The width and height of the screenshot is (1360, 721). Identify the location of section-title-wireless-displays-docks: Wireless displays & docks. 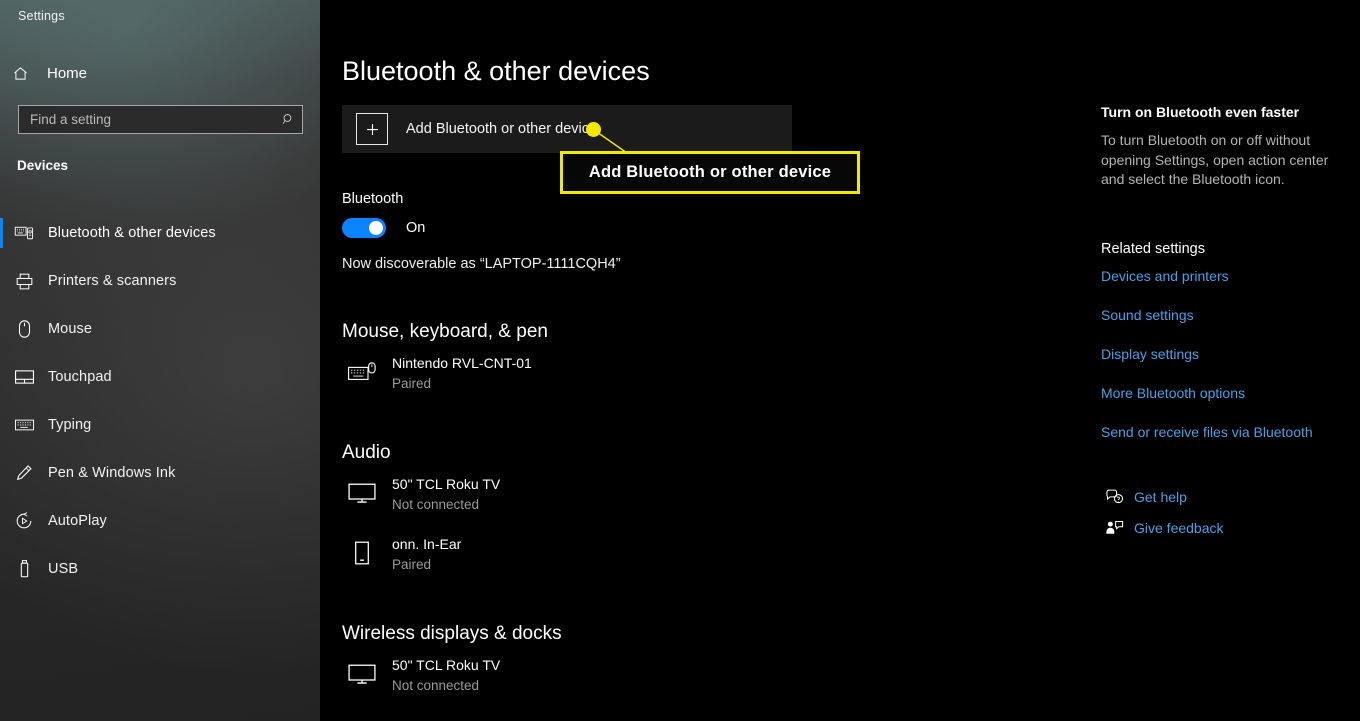
(452, 633).